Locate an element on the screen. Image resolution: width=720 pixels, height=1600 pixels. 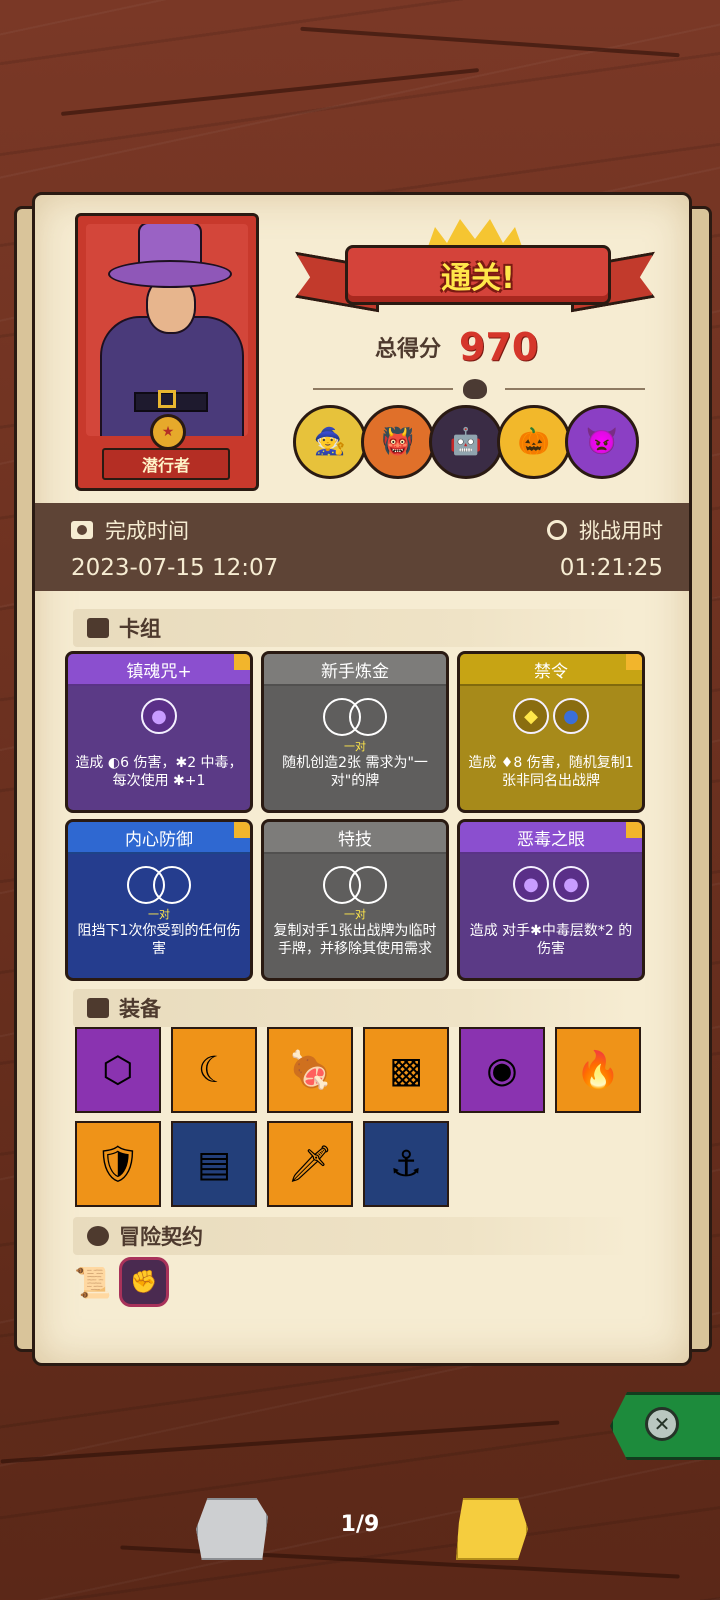
yellow-wizard-boss-icon: 🧙 is located at coordinates (330, 442).